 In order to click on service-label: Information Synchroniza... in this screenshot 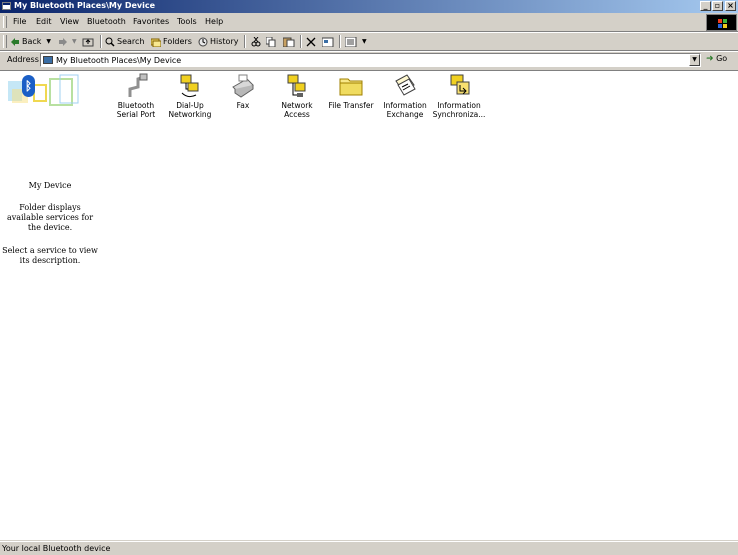, I will do `click(459, 110)`.